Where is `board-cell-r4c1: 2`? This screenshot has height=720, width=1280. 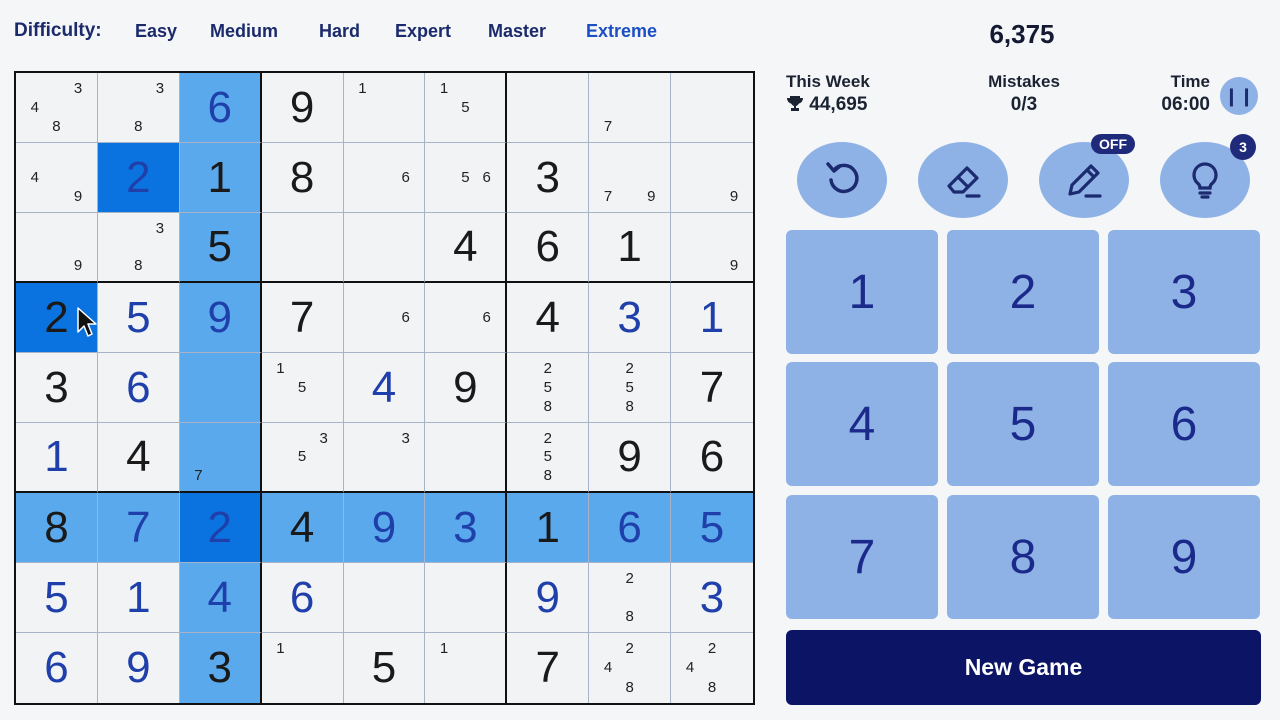
board-cell-r4c1: 2 is located at coordinates (57, 318).